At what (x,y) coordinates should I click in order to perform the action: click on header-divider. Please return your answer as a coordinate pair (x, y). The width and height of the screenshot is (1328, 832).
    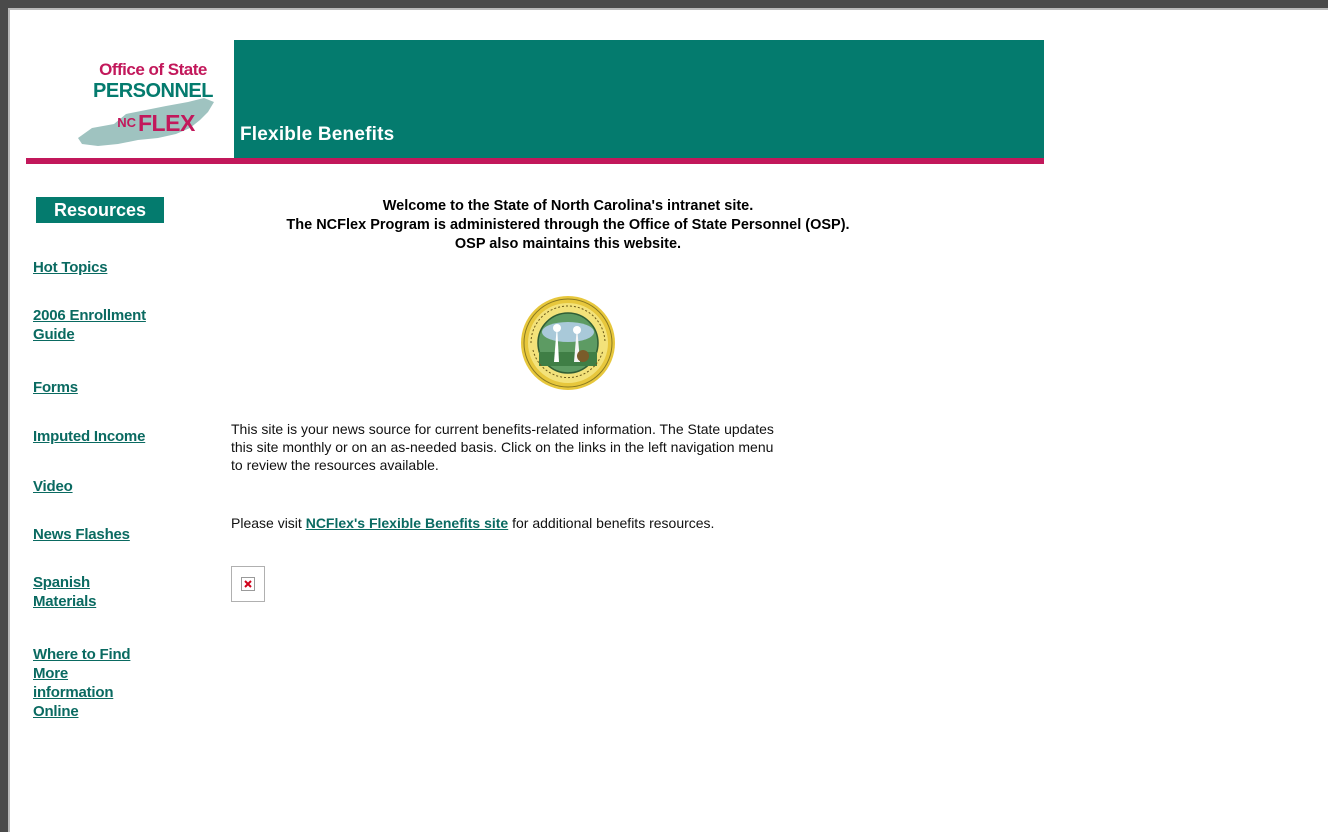
    Looking at the image, I should click on (535, 161).